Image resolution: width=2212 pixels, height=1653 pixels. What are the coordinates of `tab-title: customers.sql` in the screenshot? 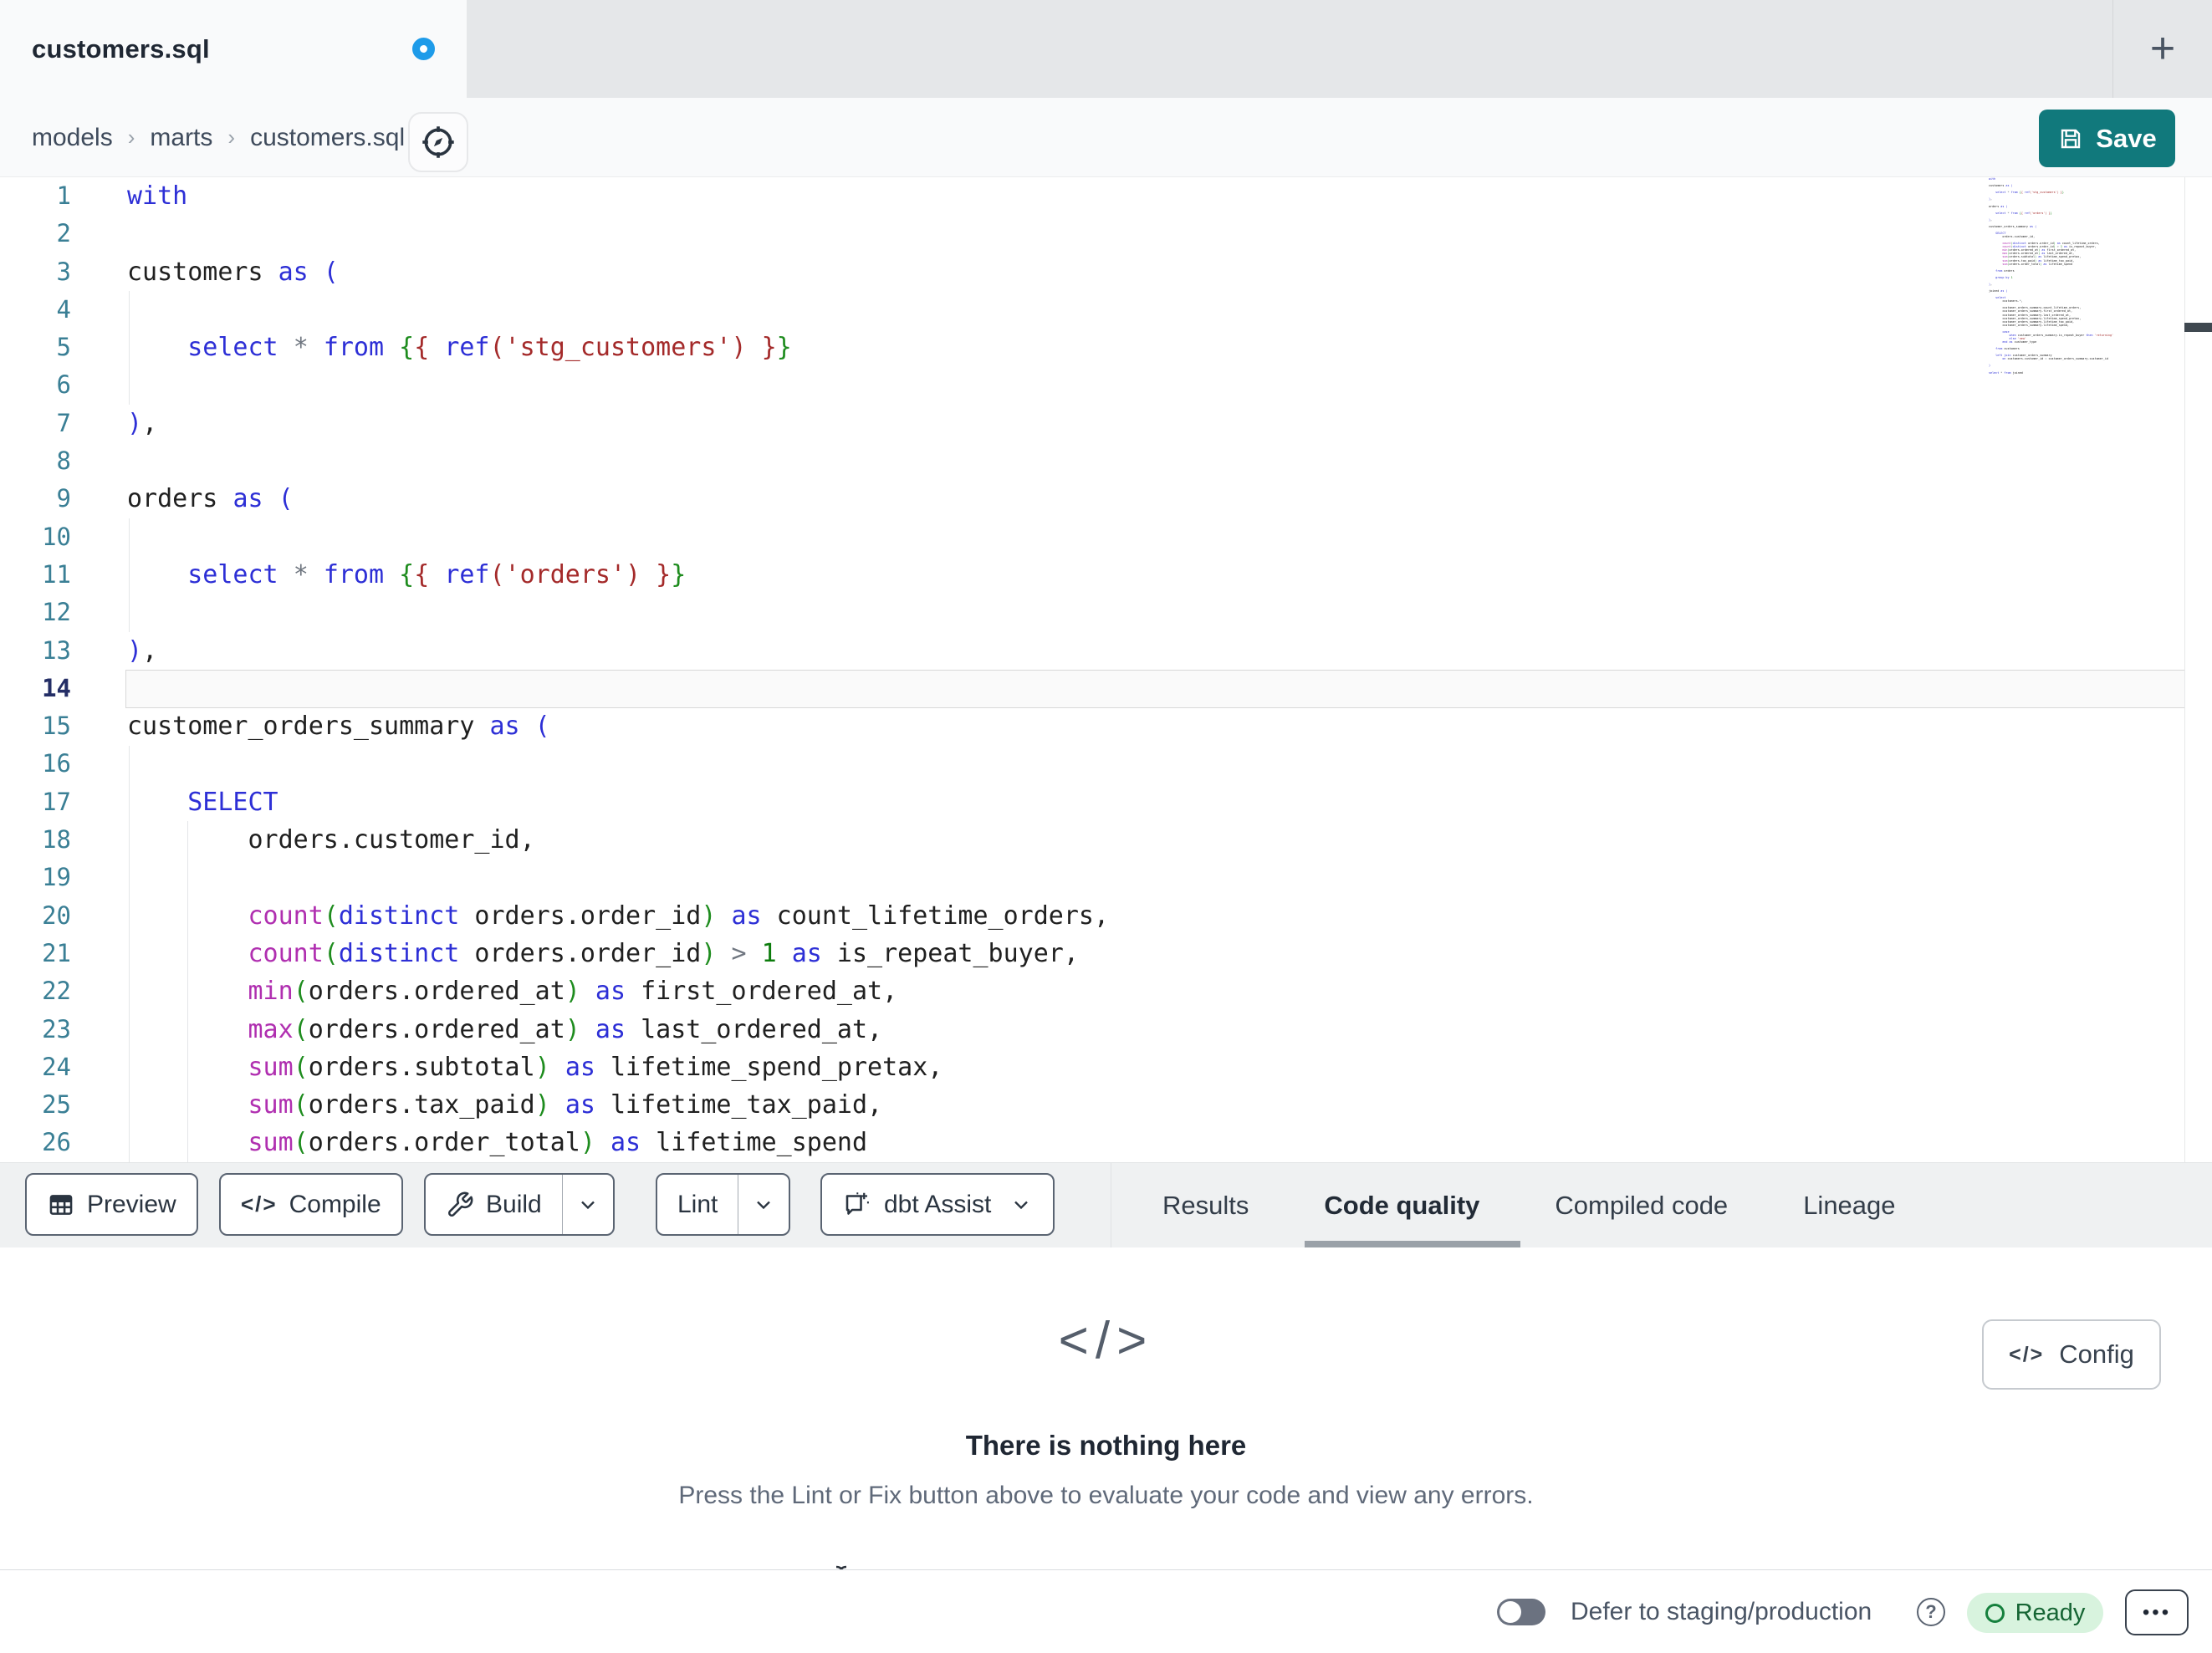 It's located at (121, 48).